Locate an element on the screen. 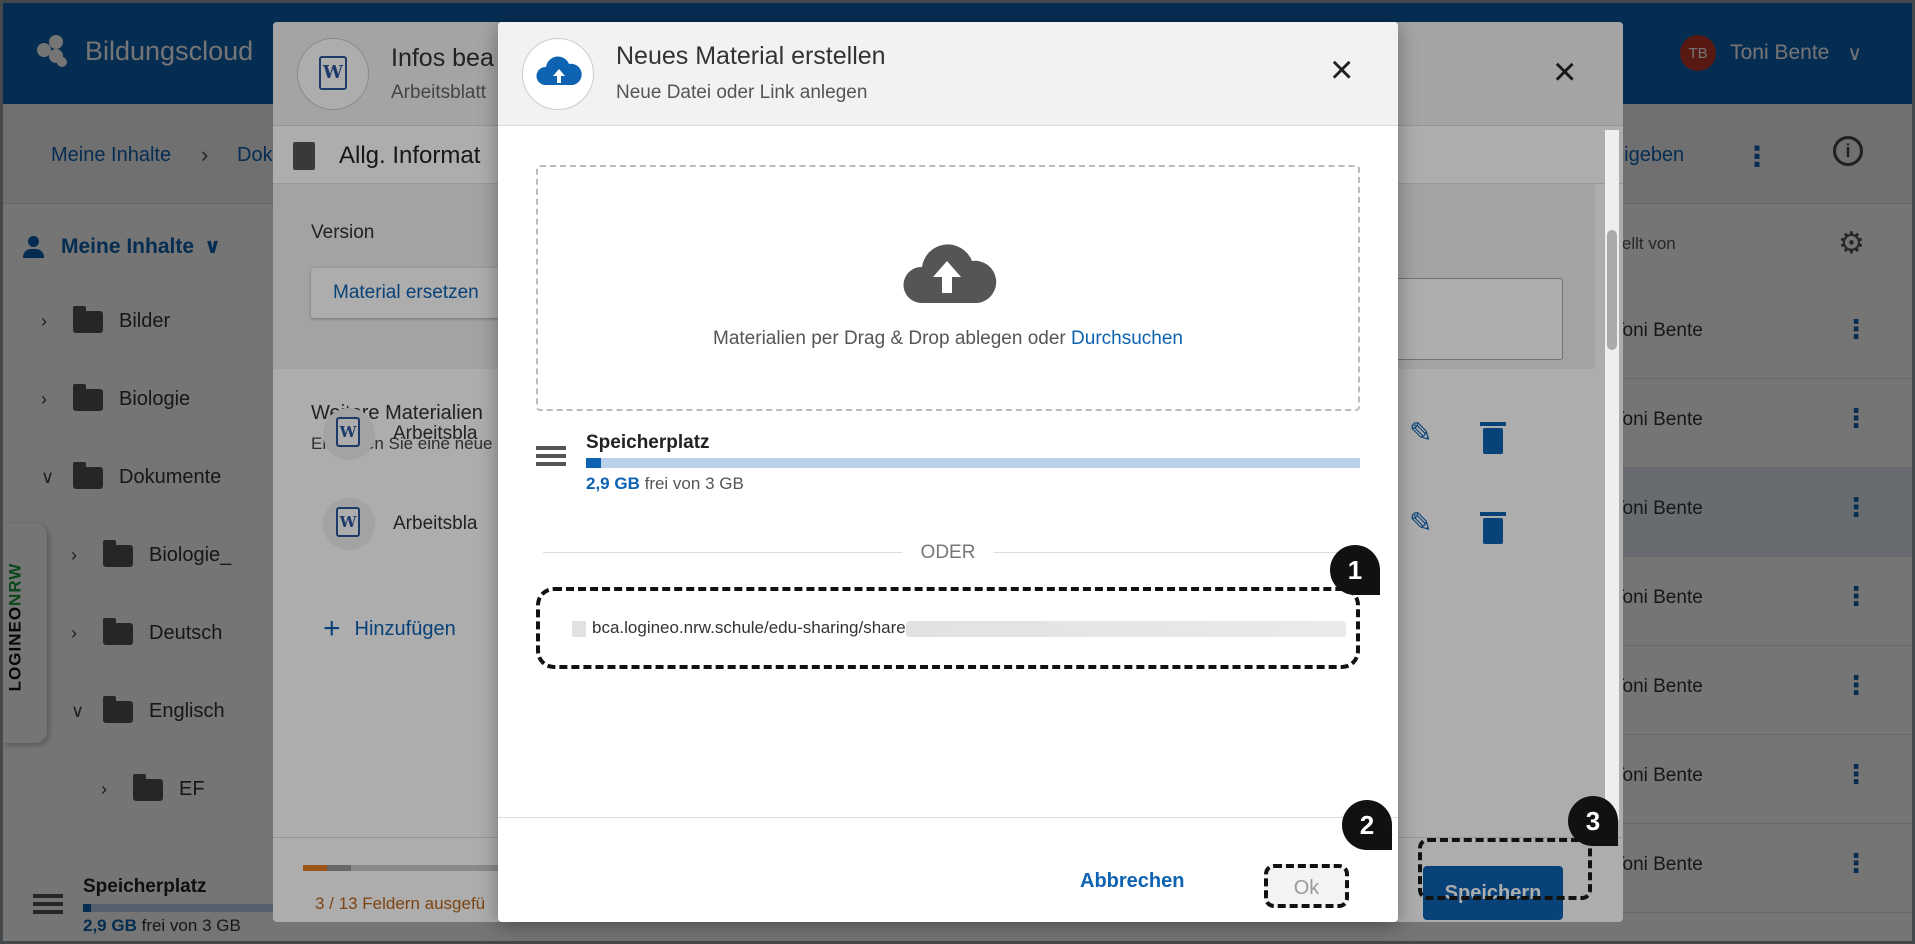 The height and width of the screenshot is (944, 1915). storage-indicator: Speicherplatz 2,9 GB frei von 3 GB is located at coordinates (948, 463).